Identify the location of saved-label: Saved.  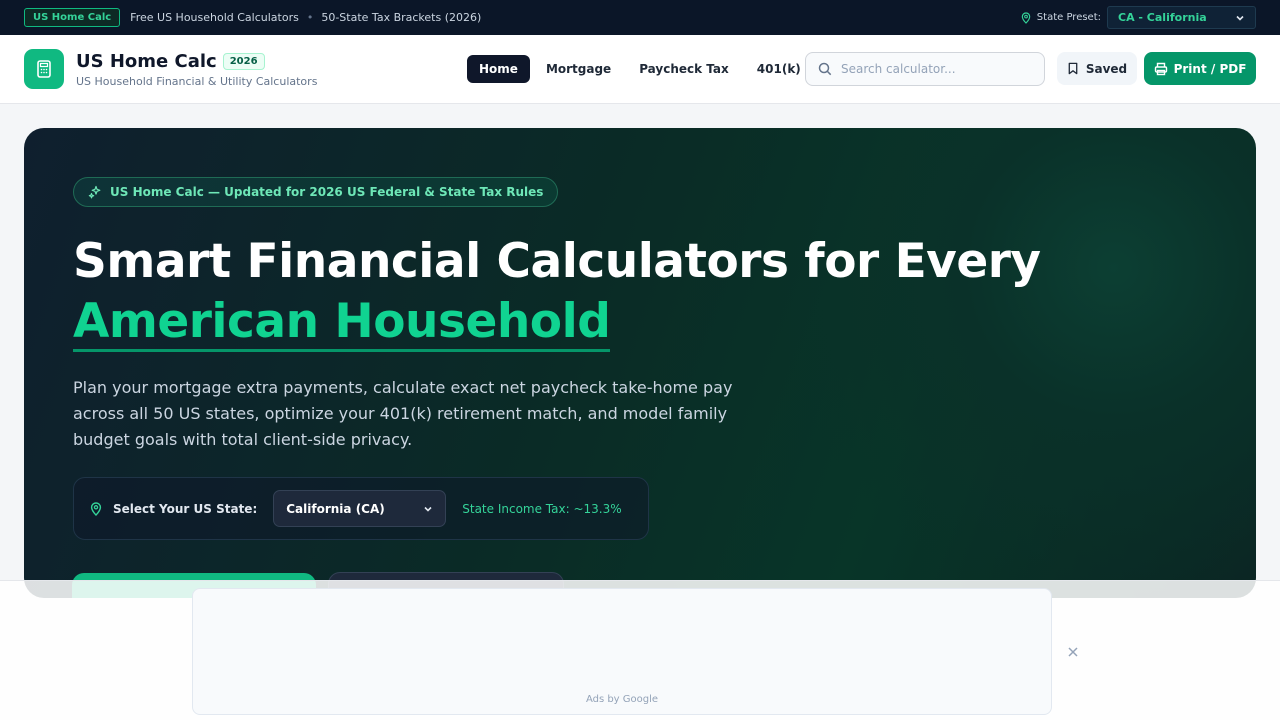
(1106, 68).